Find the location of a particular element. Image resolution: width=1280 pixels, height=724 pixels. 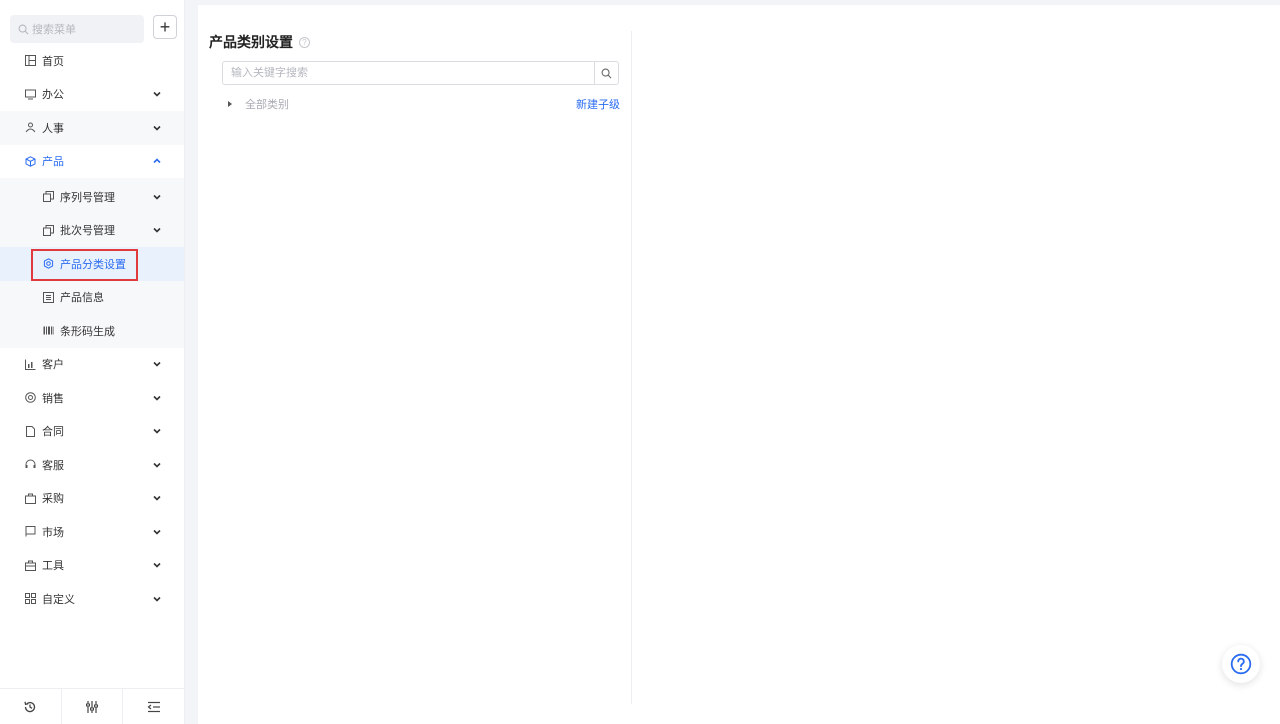

add-menu-button: + is located at coordinates (165, 27).